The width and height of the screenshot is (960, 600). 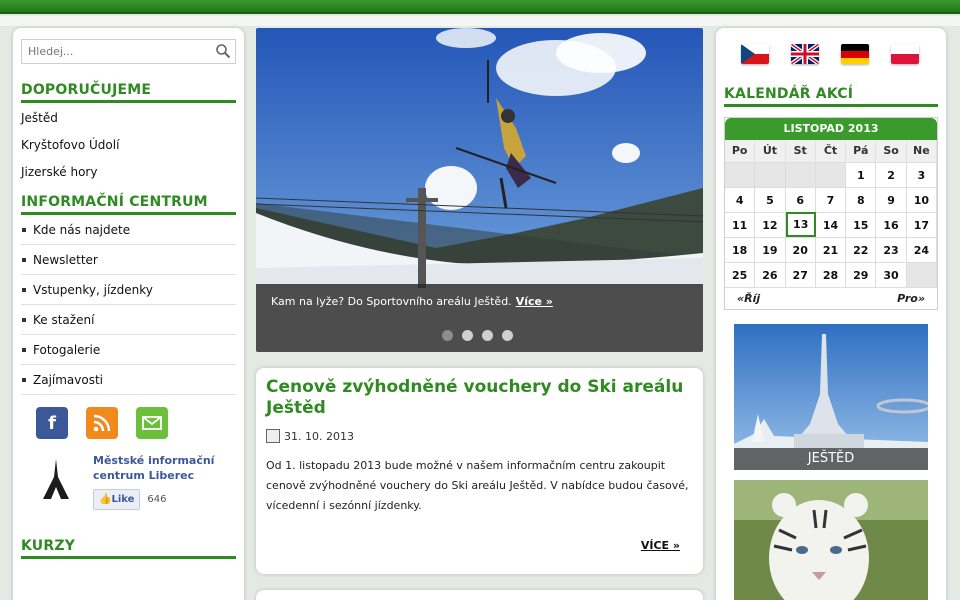 What do you see at coordinates (128, 350) in the screenshot?
I see `info-item-gallery: Fotogalerie` at bounding box center [128, 350].